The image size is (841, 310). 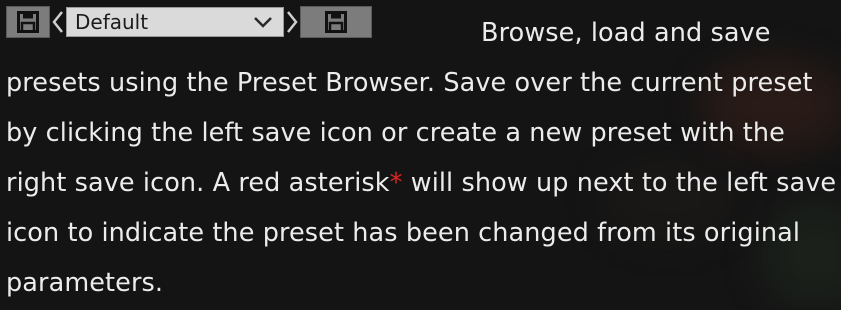 What do you see at coordinates (396, 183) in the screenshot?
I see `modified-asterisk: *` at bounding box center [396, 183].